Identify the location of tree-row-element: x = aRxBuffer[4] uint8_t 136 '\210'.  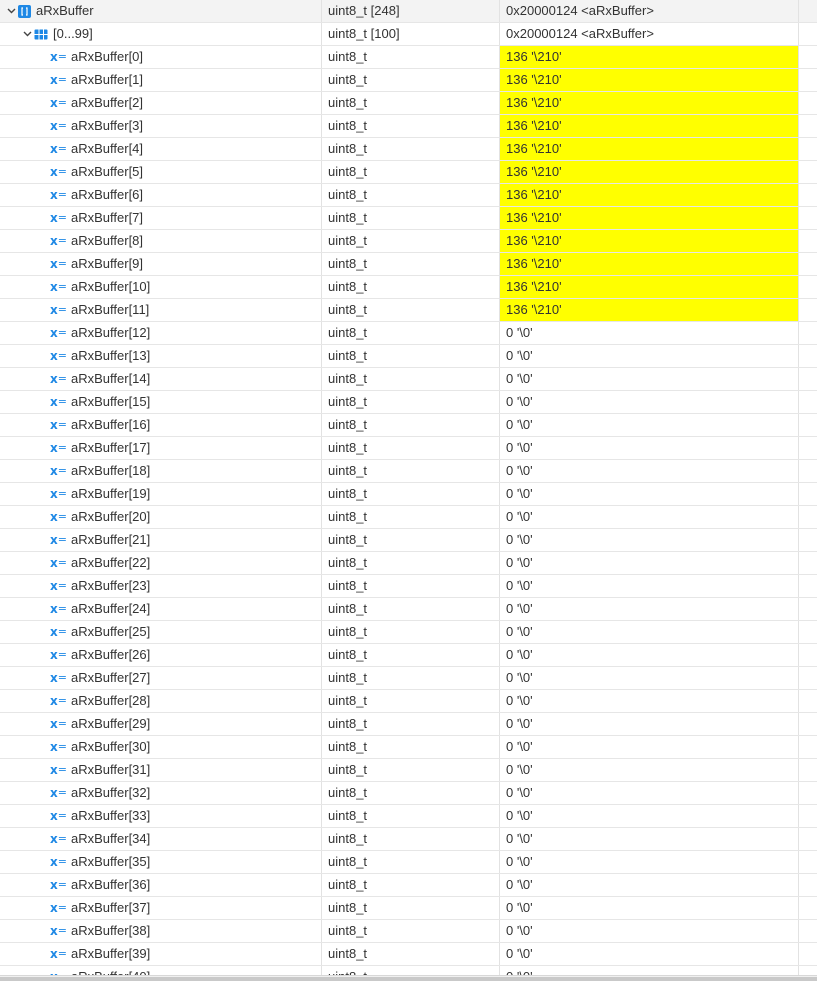
(408, 149).